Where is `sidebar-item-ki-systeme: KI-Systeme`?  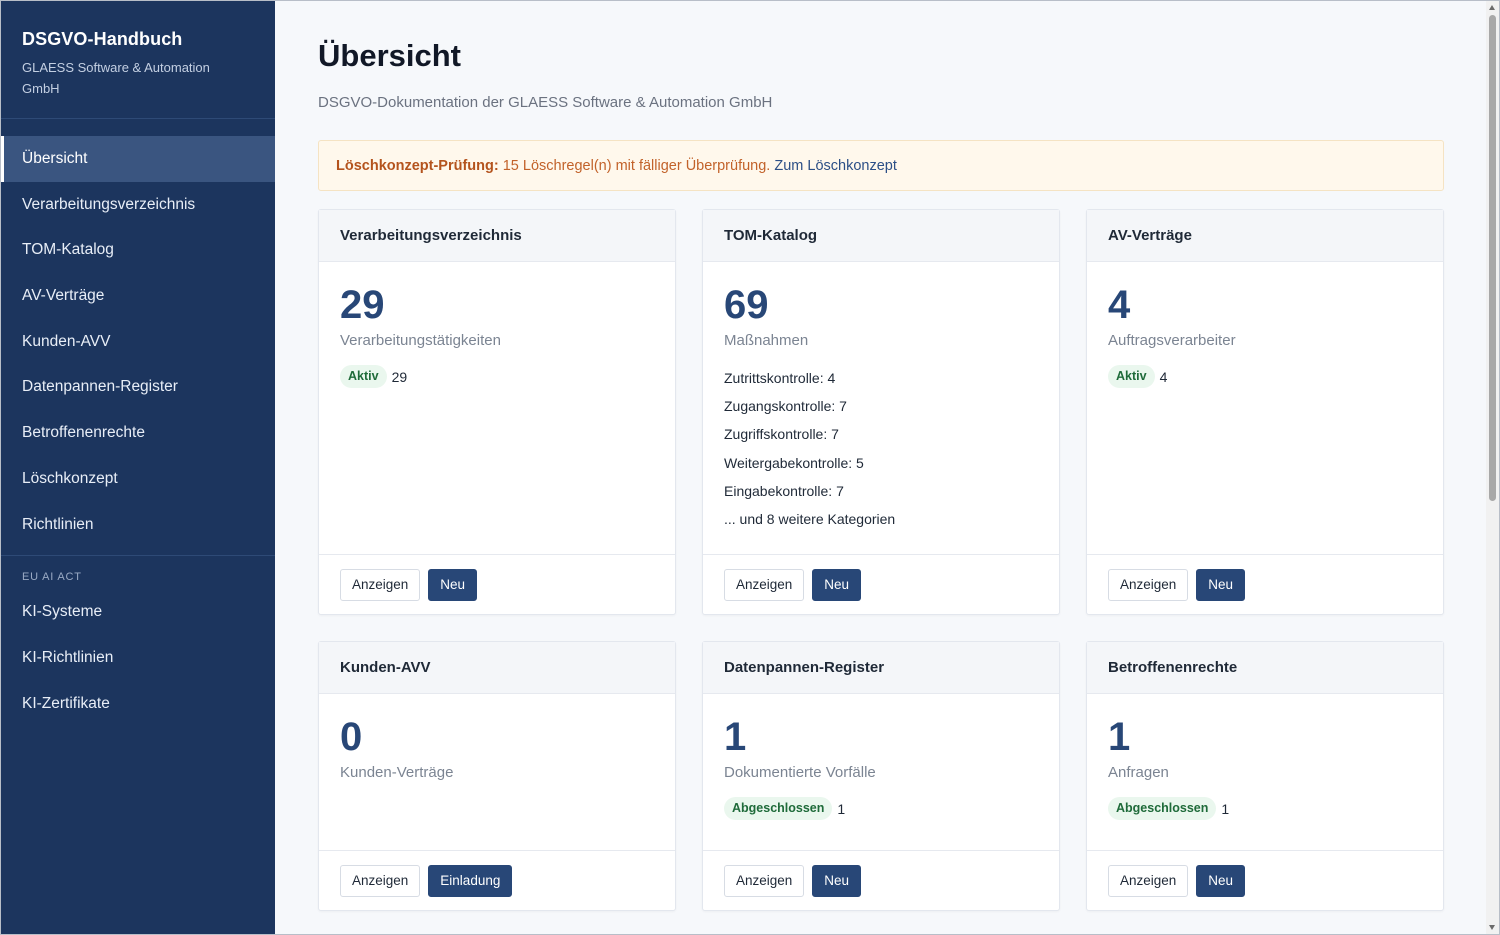
sidebar-item-ki-systeme: KI-Systeme is located at coordinates (138, 612).